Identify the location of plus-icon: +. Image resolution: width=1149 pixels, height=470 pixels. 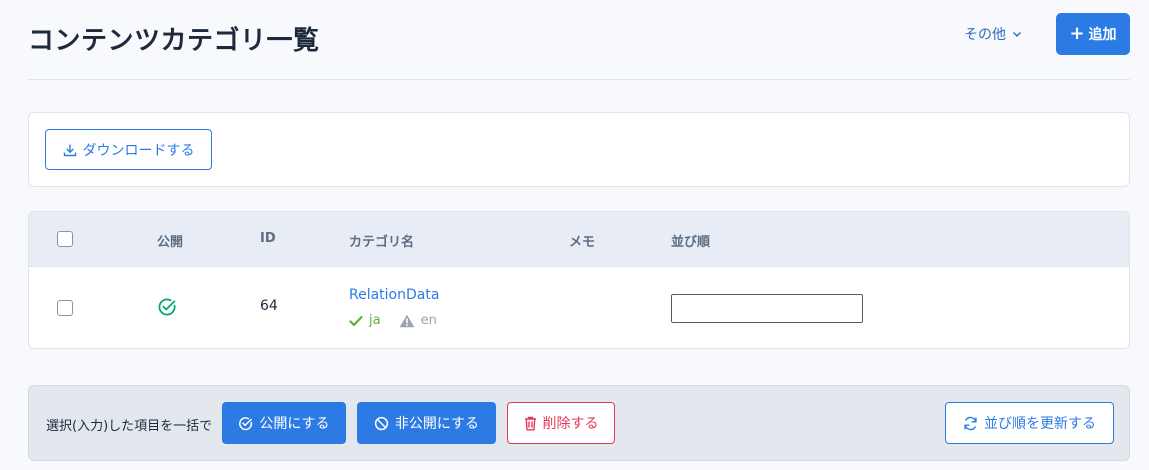
(1077, 33).